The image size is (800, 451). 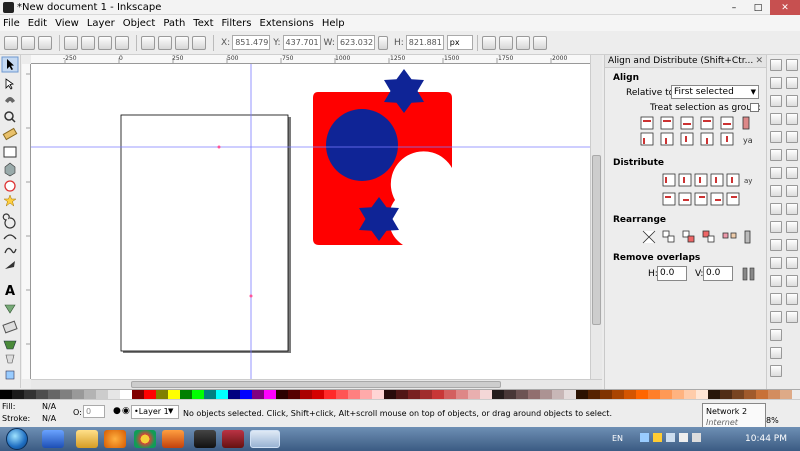 I want to click on snap-guides-icon, so click(x=792, y=317).